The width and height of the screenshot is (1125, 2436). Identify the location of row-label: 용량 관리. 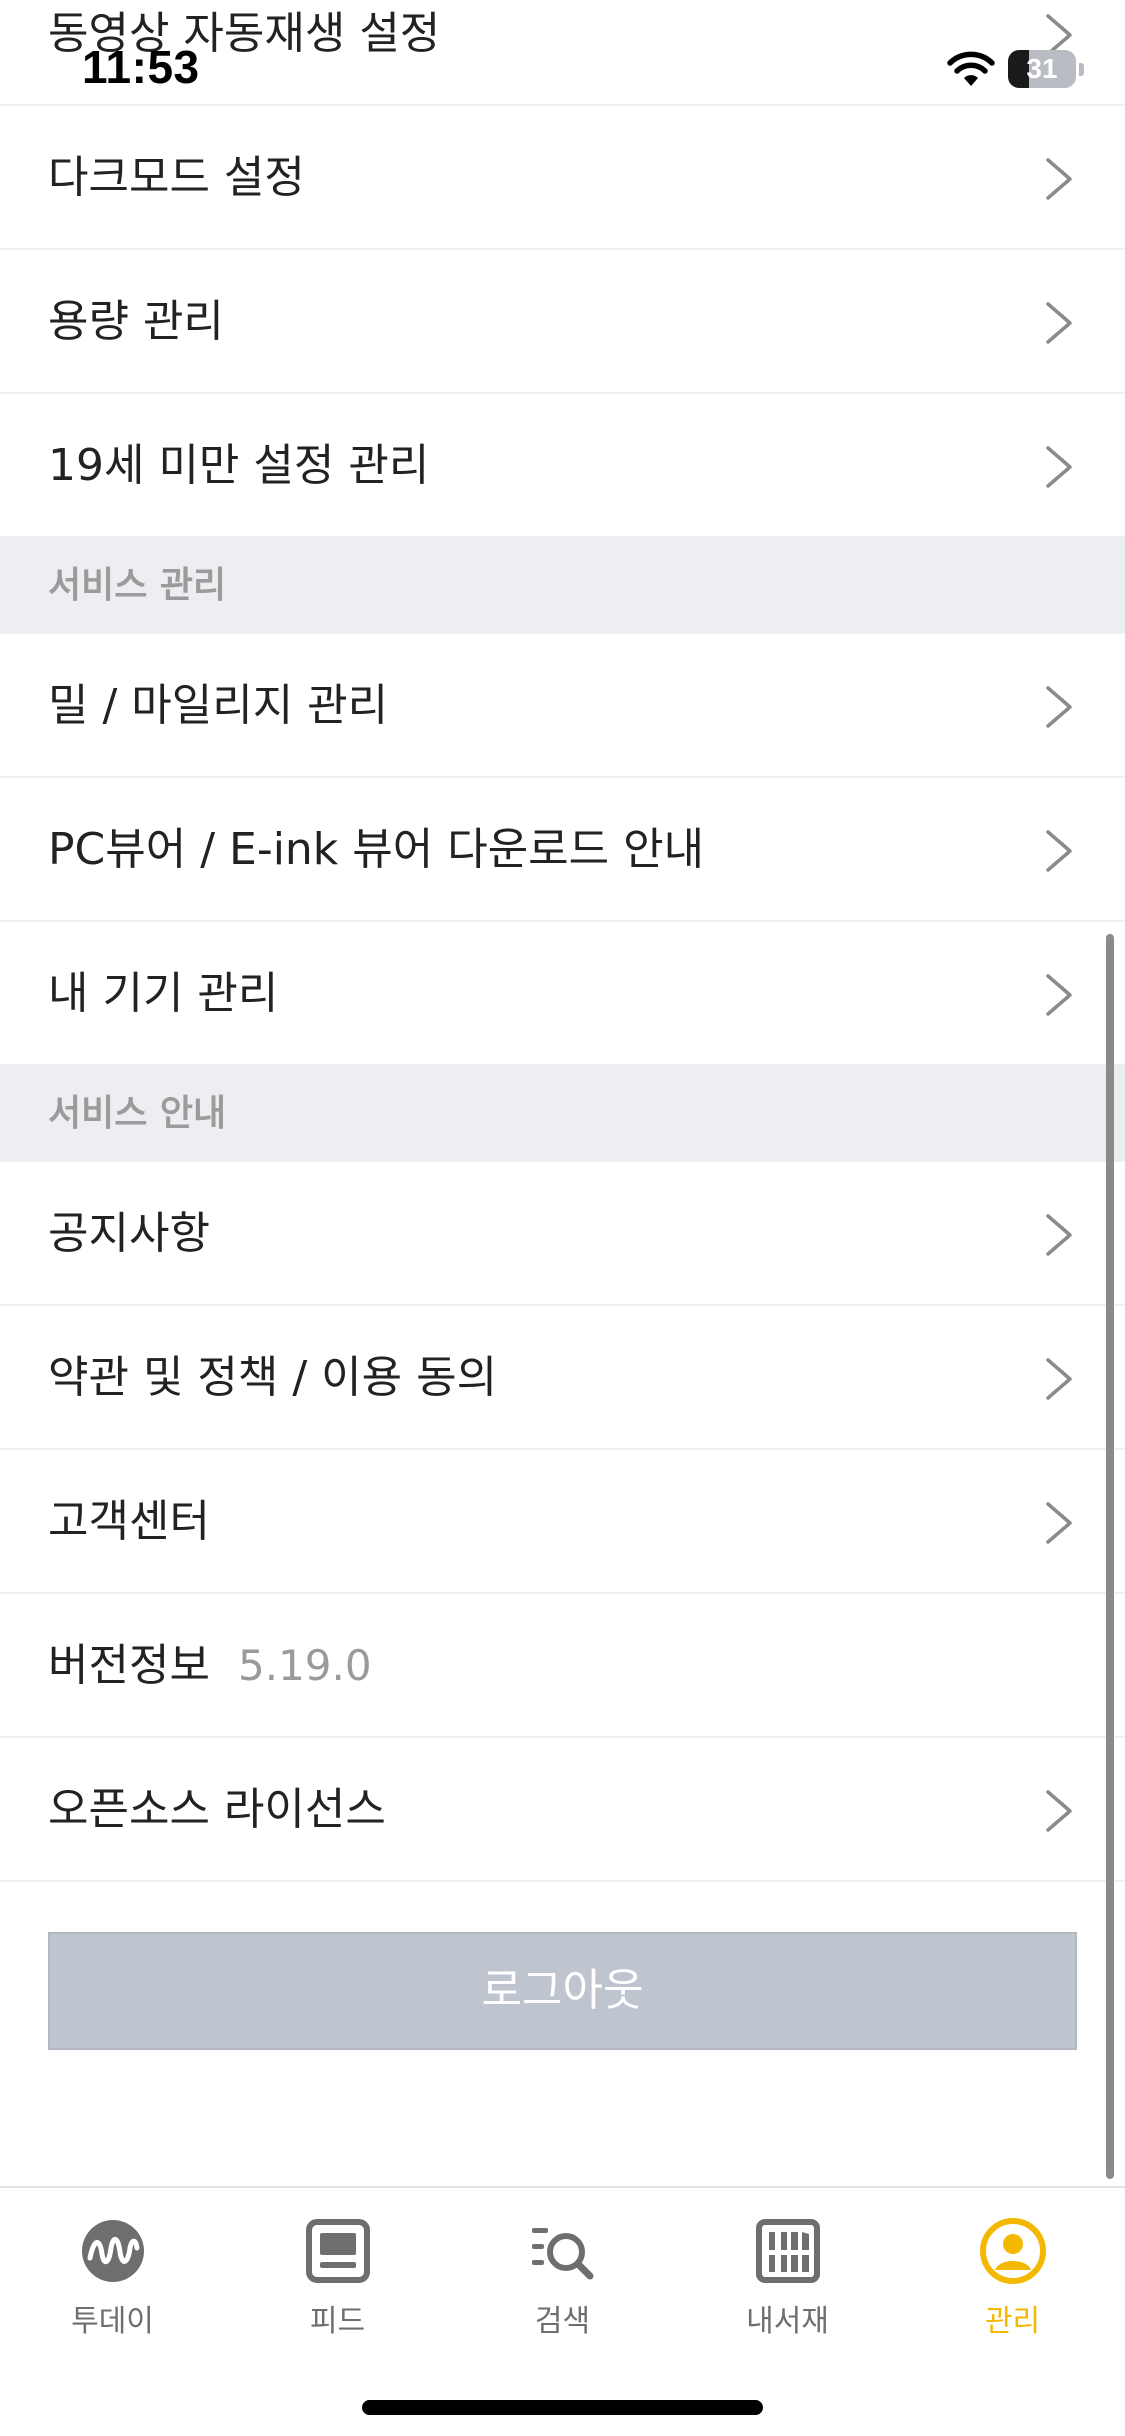
(136, 321).